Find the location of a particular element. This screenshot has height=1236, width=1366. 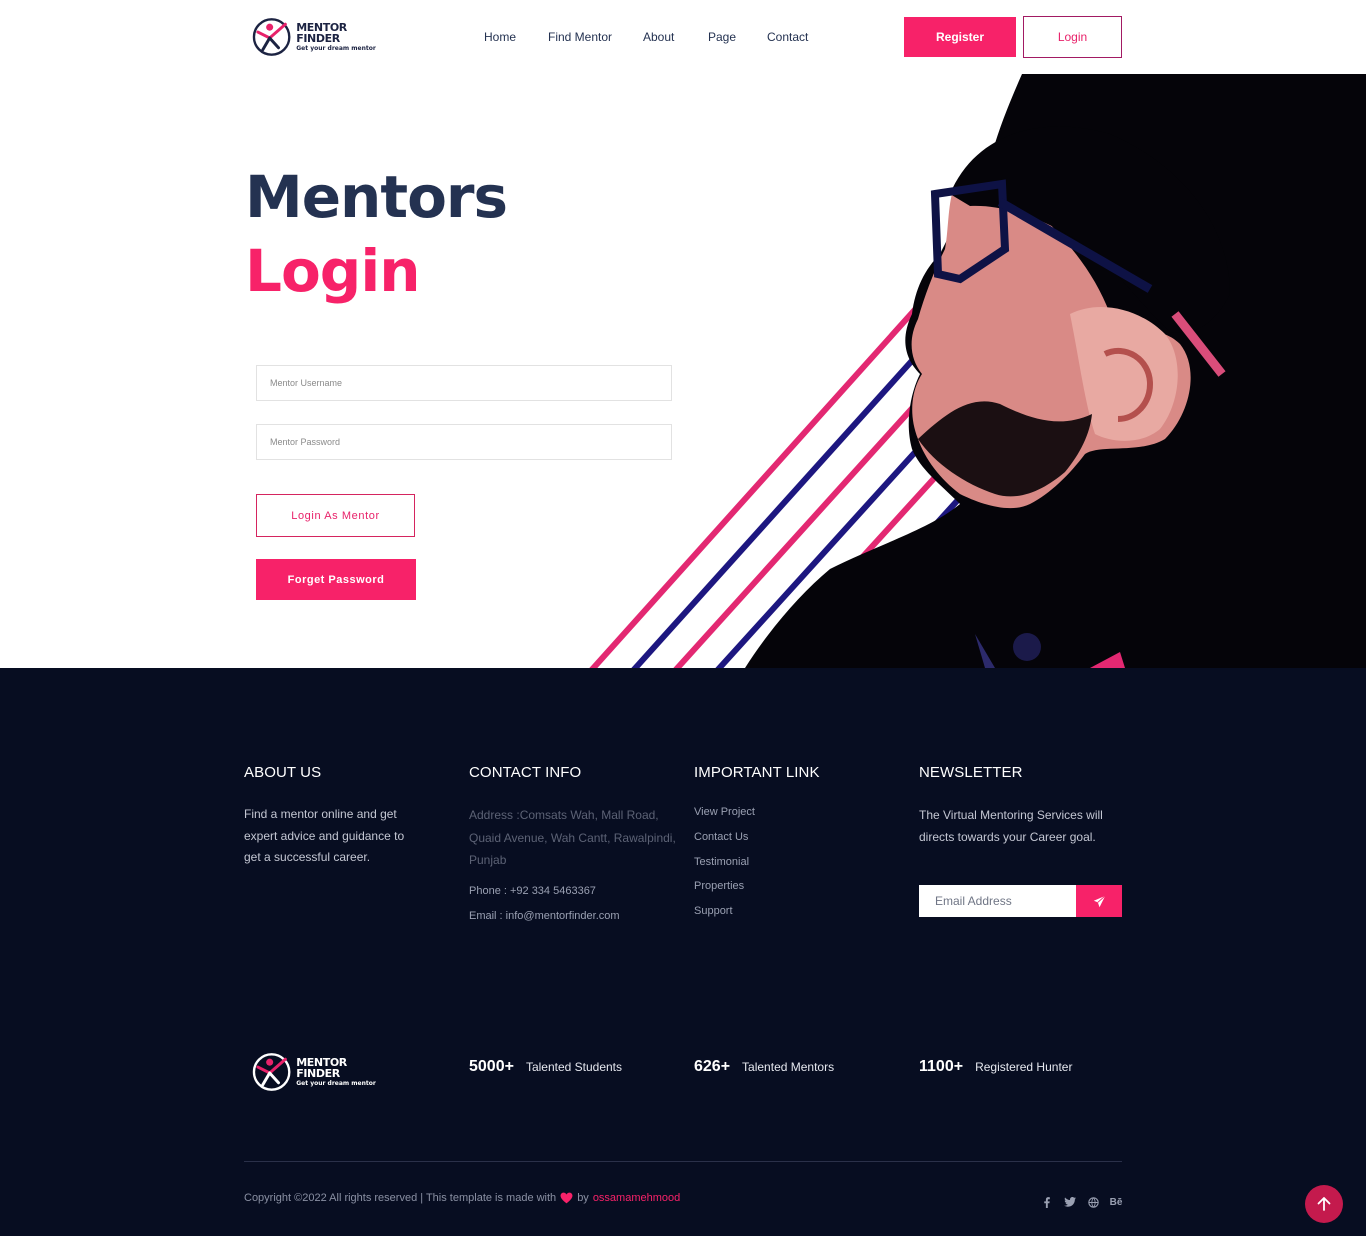

copyright-by: by is located at coordinates (583, 1198).